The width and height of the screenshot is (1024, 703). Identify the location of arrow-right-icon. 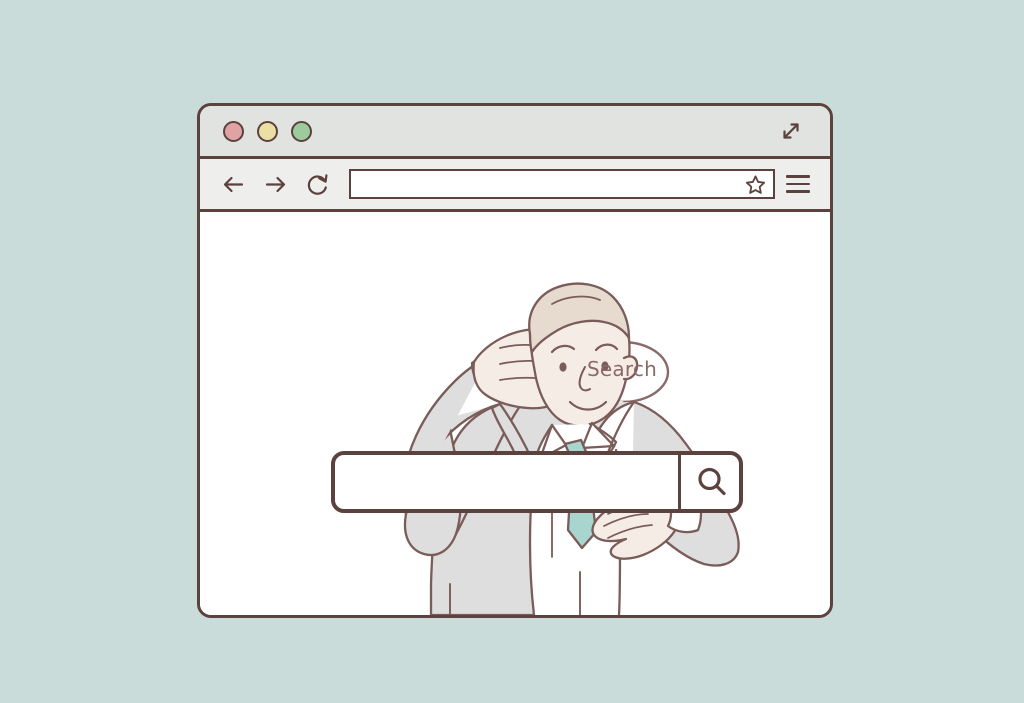
(275, 184).